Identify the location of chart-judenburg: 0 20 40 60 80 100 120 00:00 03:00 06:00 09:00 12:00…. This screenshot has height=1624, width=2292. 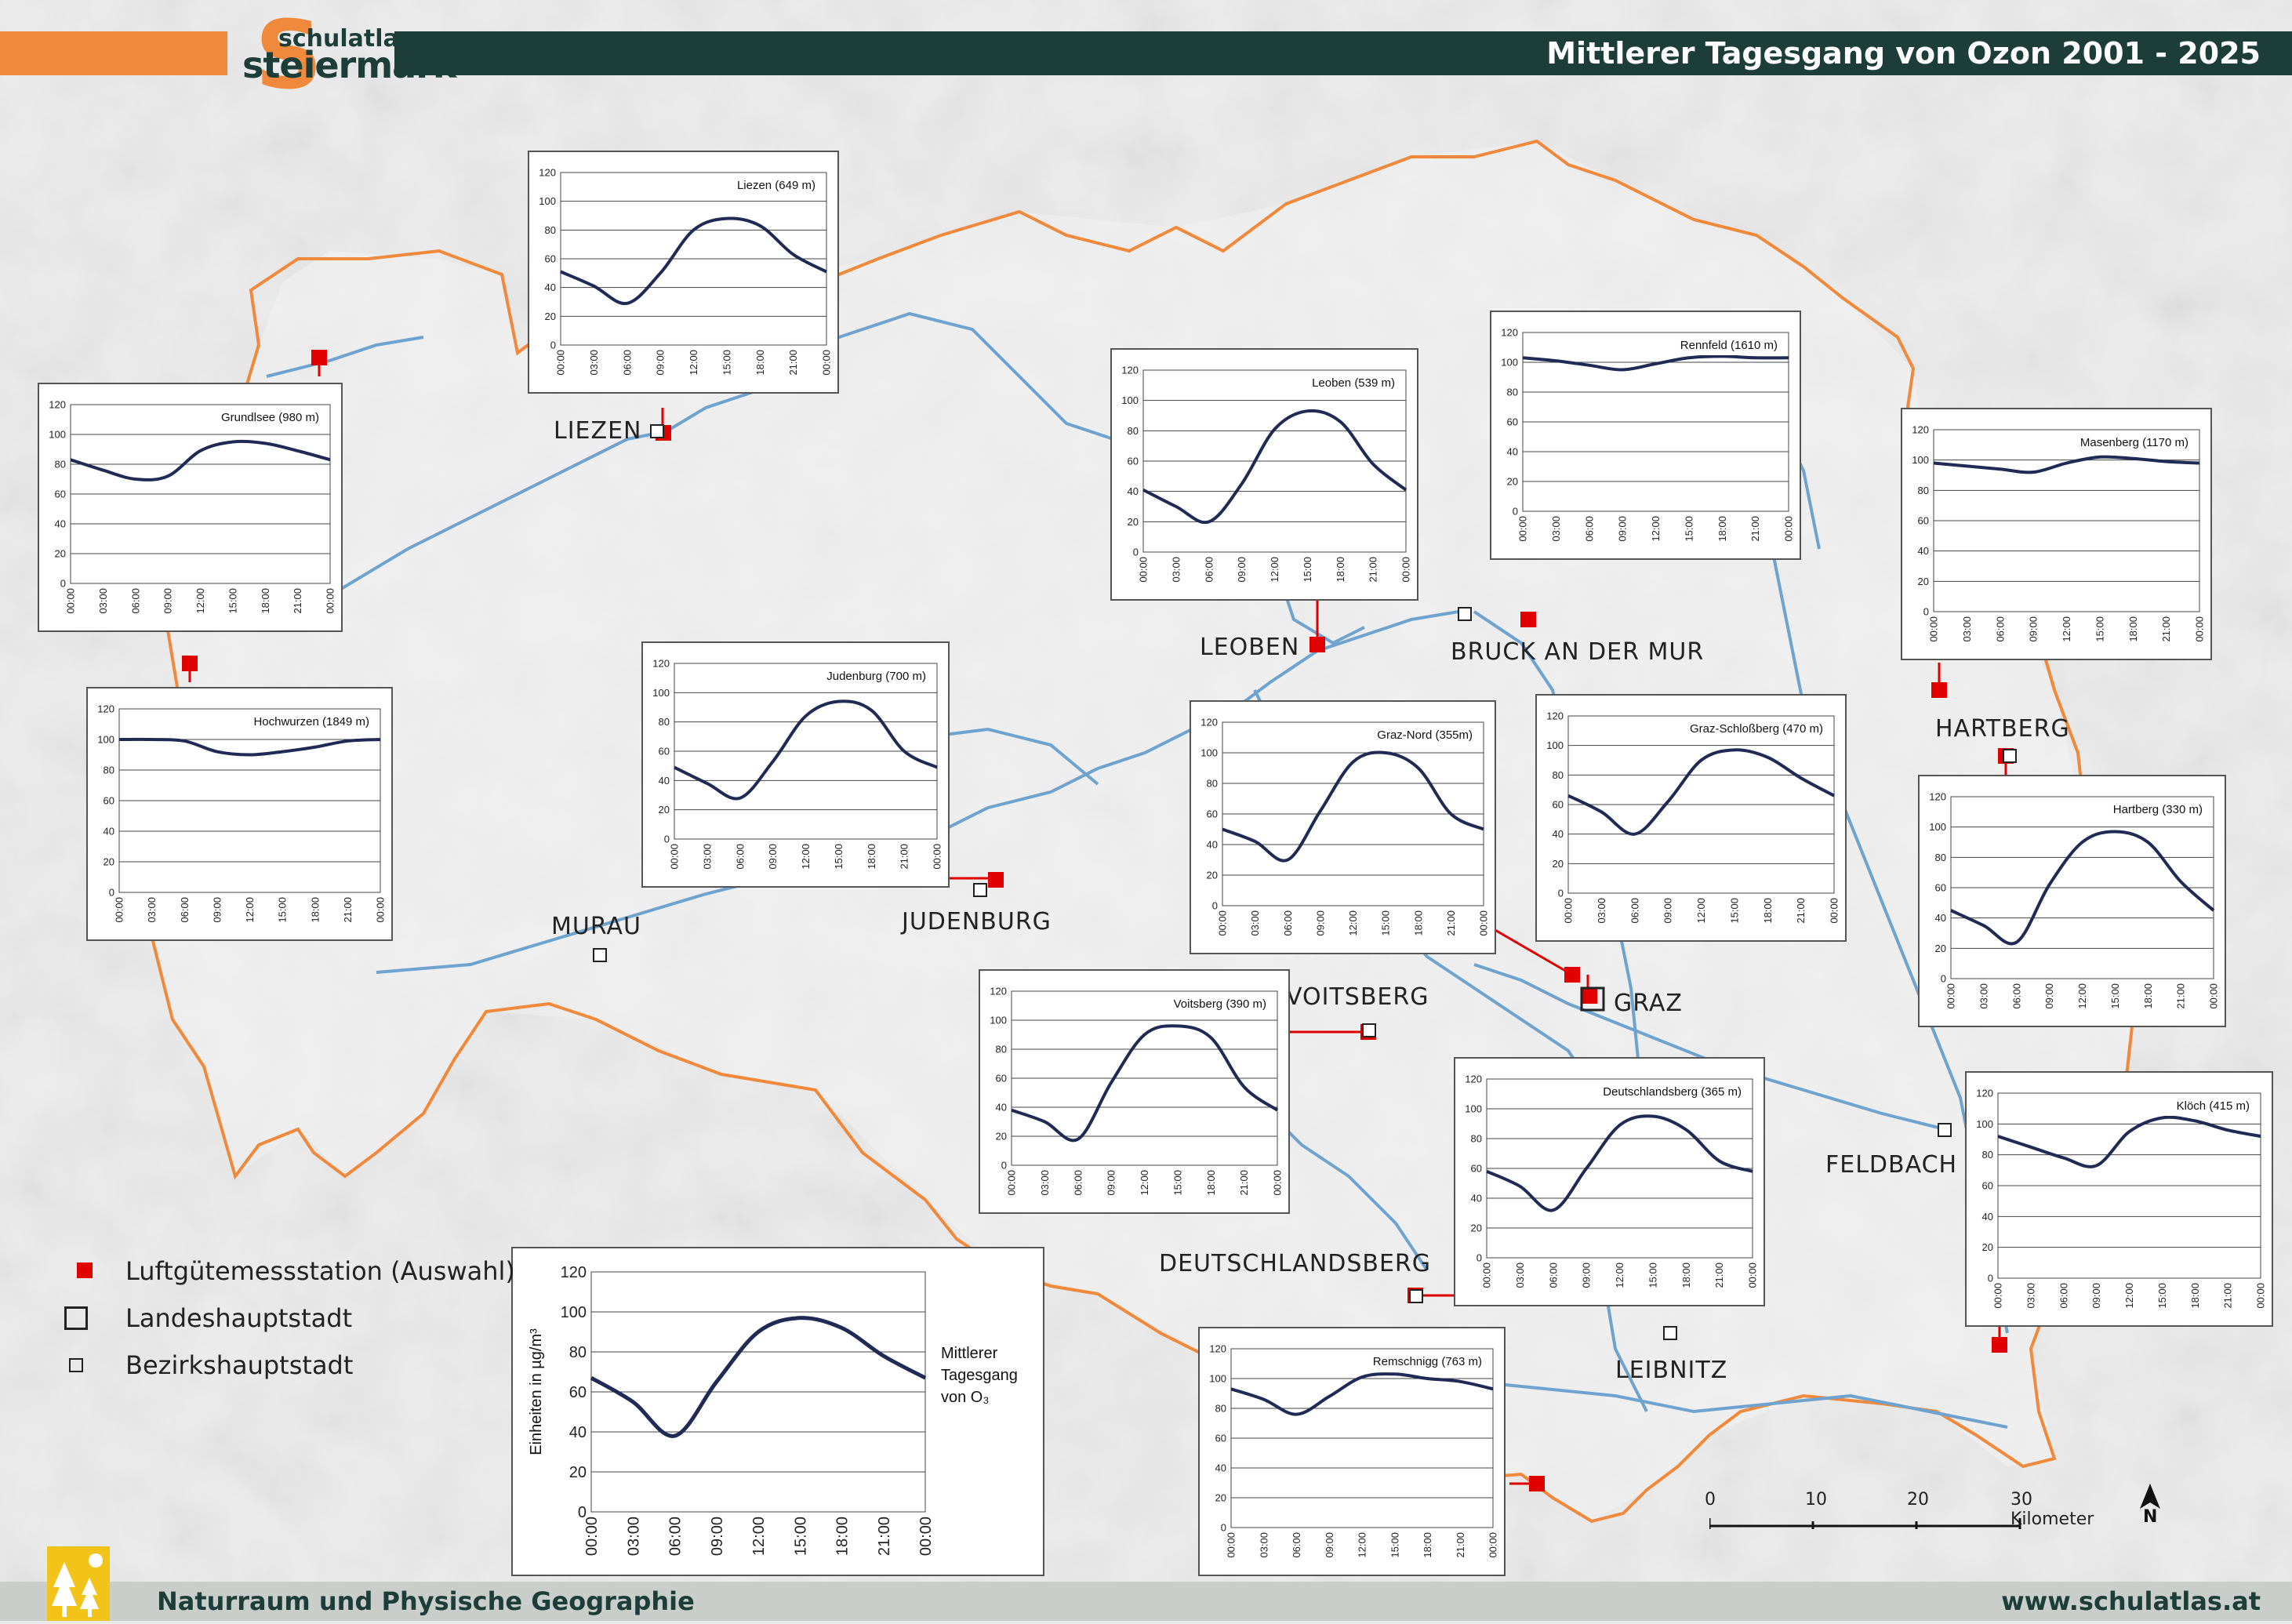
(796, 765).